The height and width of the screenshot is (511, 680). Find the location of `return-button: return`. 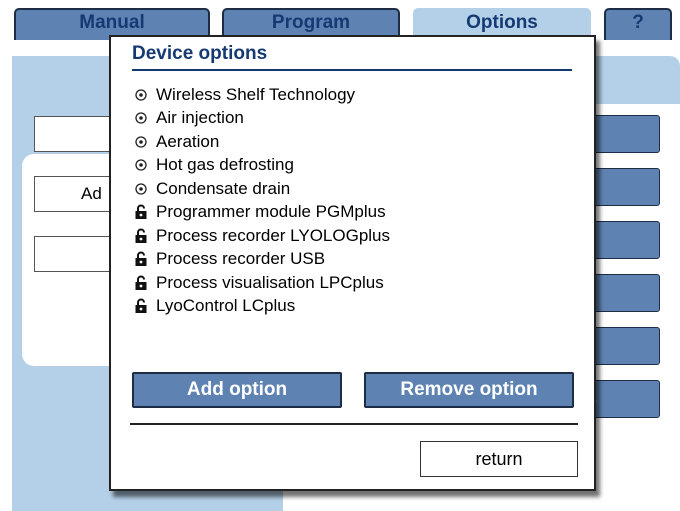

return-button: return is located at coordinates (499, 459).